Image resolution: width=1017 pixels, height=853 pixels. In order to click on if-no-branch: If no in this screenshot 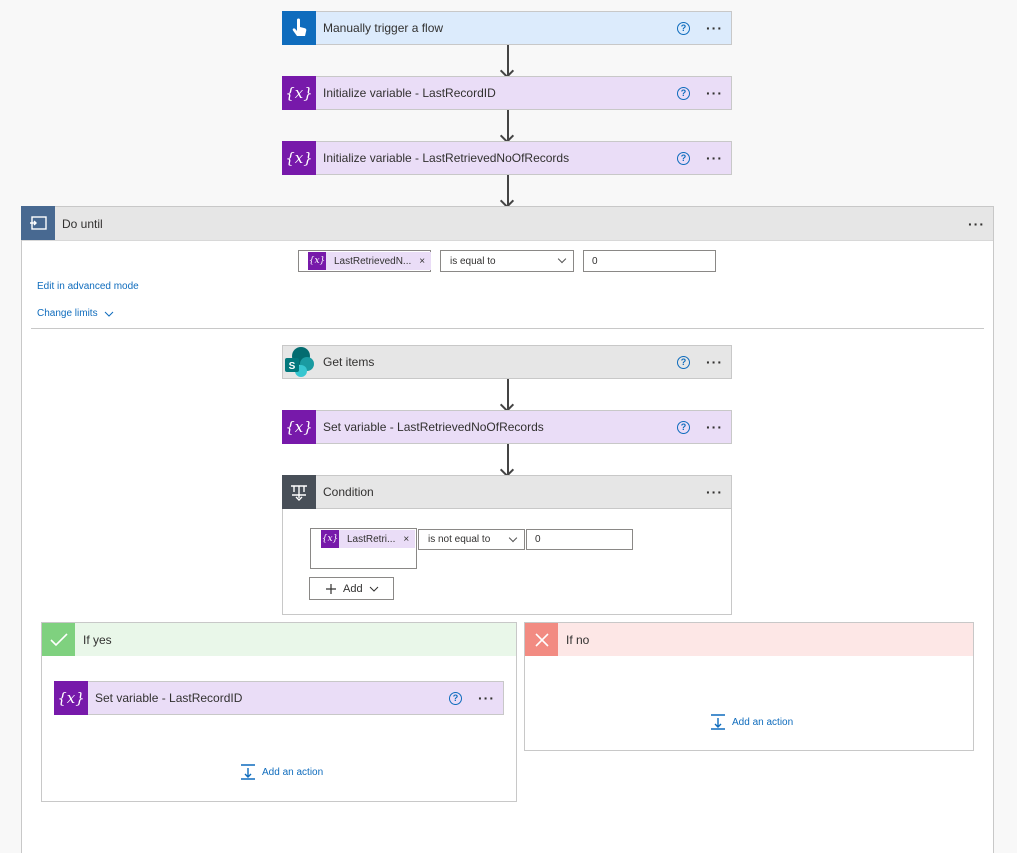, I will do `click(749, 686)`.